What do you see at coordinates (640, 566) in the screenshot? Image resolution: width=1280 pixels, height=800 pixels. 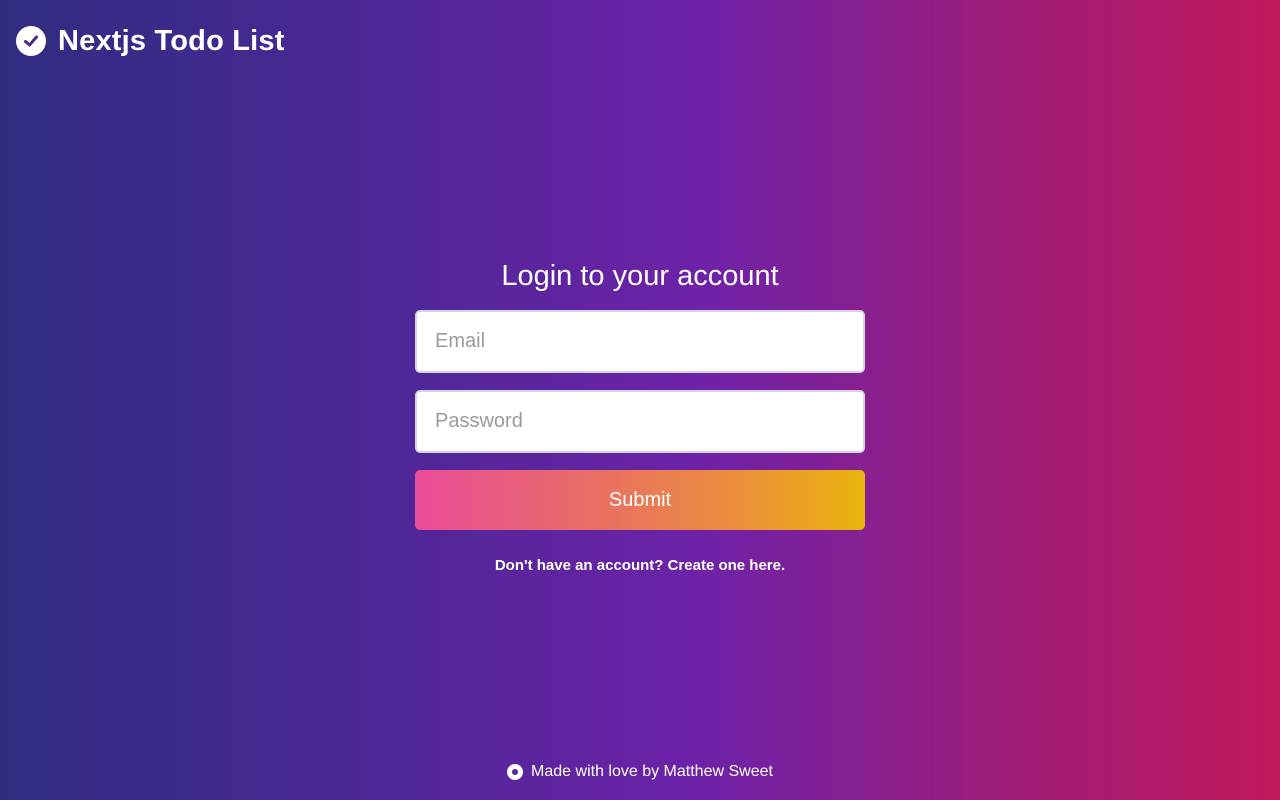 I see `create-account-link: Don't have an account? Create one here.` at bounding box center [640, 566].